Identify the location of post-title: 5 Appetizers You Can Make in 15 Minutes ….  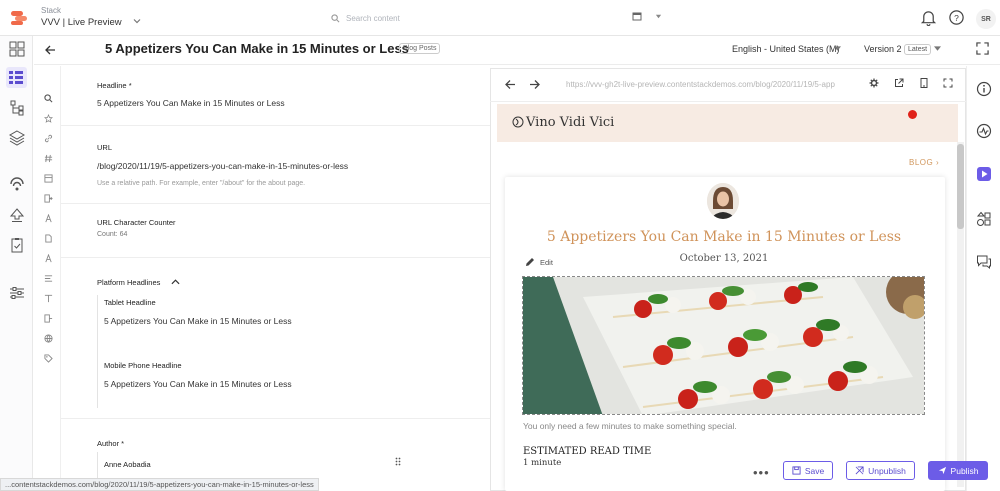
(724, 237).